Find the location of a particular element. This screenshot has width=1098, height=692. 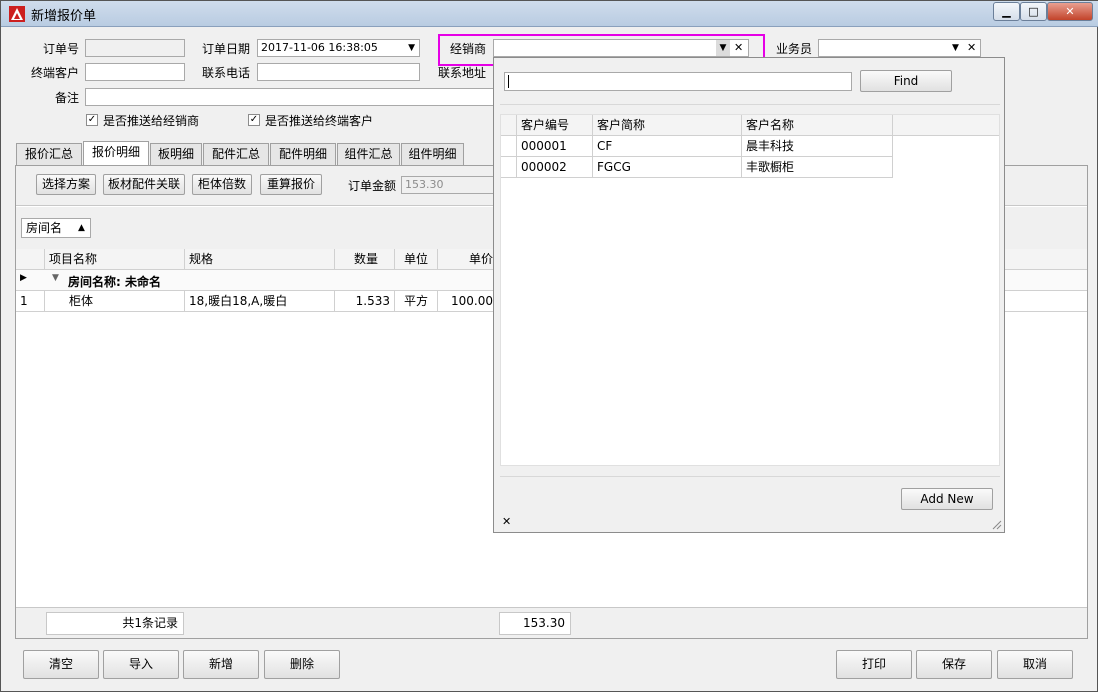

column-header: 数量 is located at coordinates (365, 259).